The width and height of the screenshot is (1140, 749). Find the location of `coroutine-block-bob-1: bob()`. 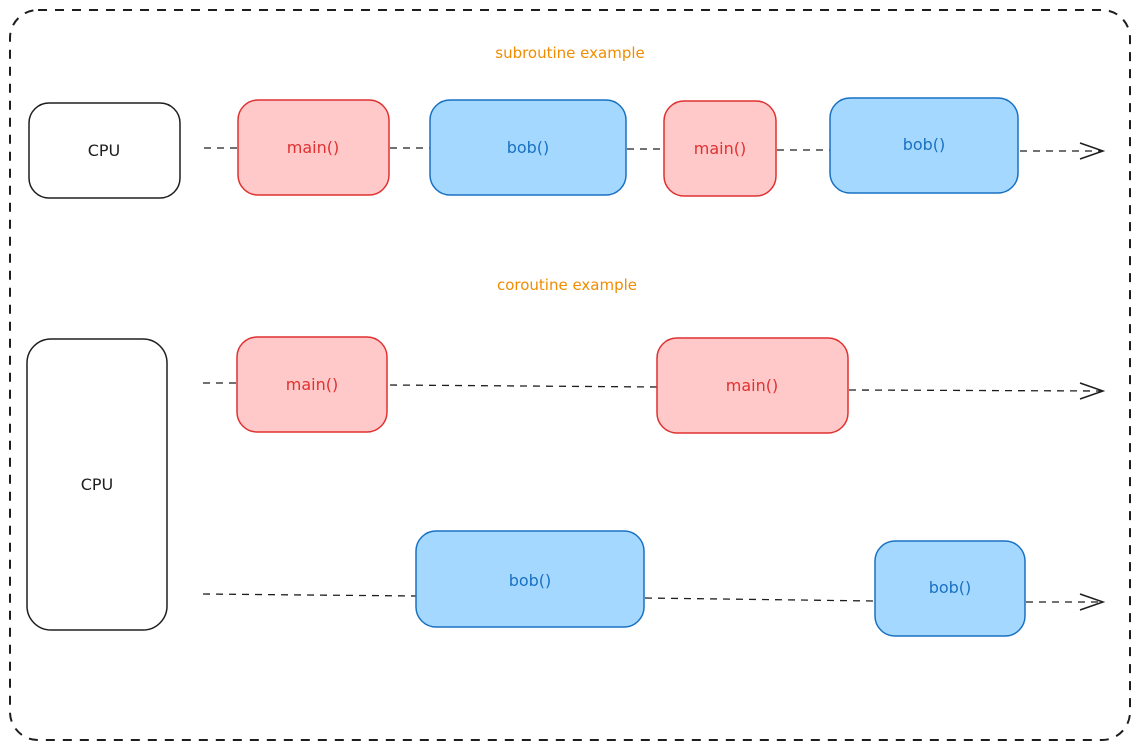

coroutine-block-bob-1: bob() is located at coordinates (530, 579).